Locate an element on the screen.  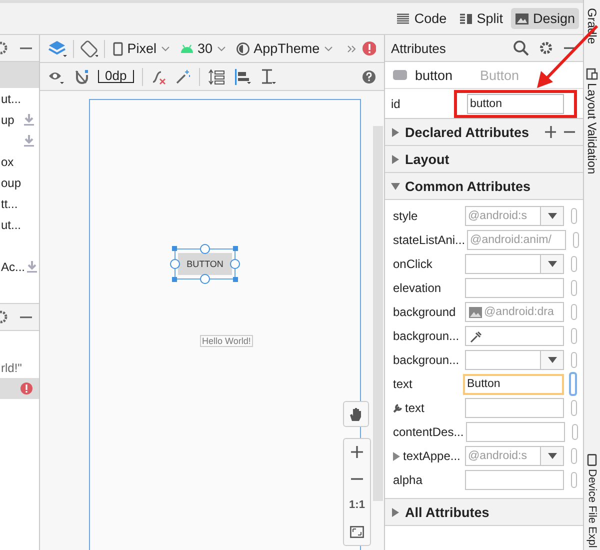
palette-item: oup is located at coordinates (11, 183).